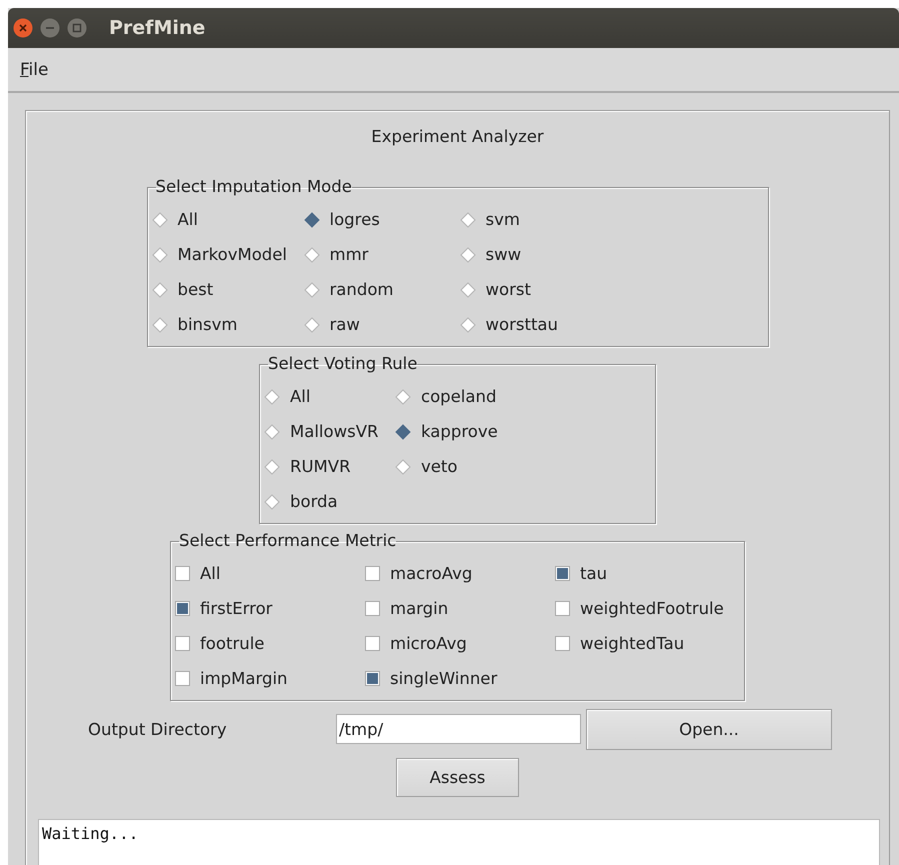 This screenshot has width=899, height=865. Describe the element at coordinates (612, 254) in the screenshot. I see `radio-option: sww` at that location.